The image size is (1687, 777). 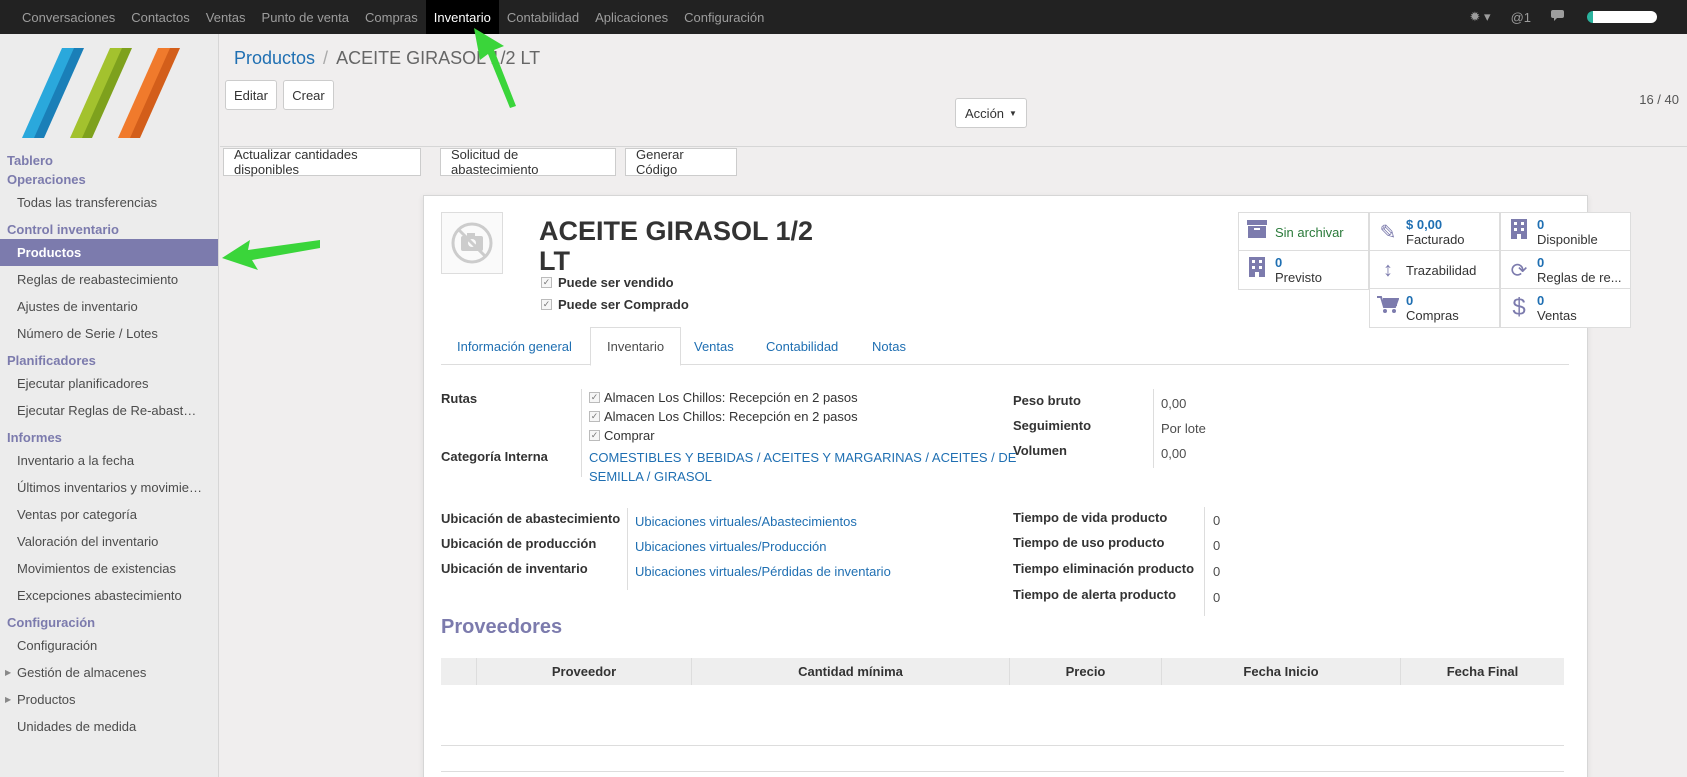 What do you see at coordinates (305, 17) in the screenshot?
I see `topmenu-item: Punto de venta` at bounding box center [305, 17].